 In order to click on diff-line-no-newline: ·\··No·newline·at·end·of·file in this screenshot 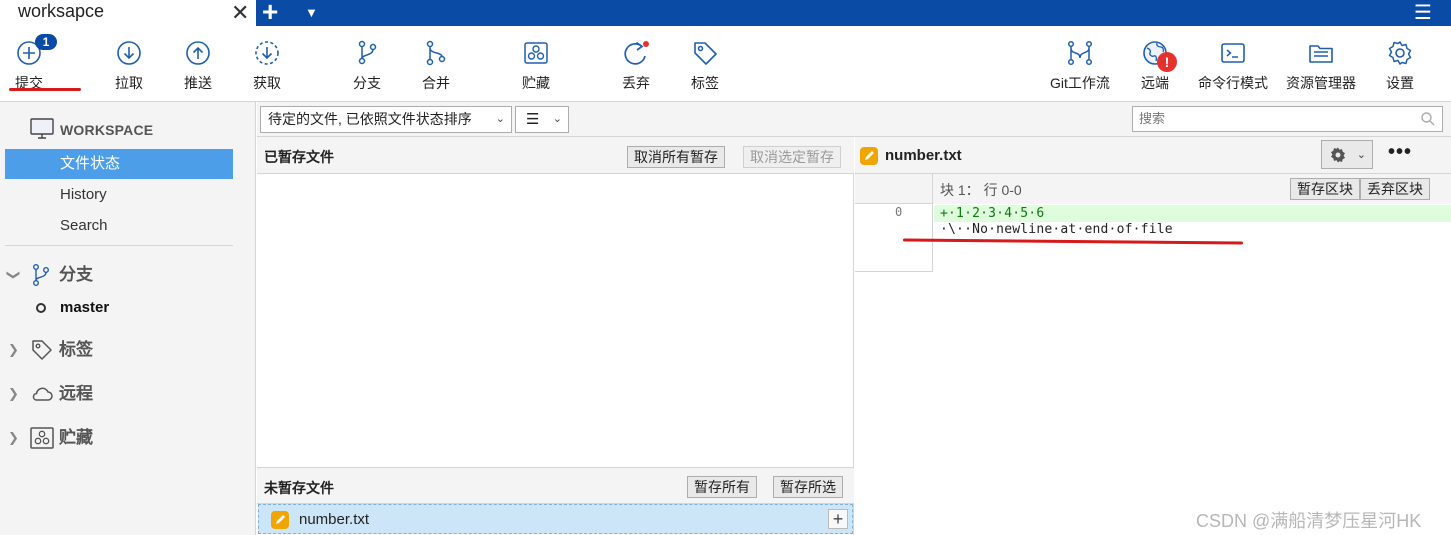, I will do `click(1056, 229)`.